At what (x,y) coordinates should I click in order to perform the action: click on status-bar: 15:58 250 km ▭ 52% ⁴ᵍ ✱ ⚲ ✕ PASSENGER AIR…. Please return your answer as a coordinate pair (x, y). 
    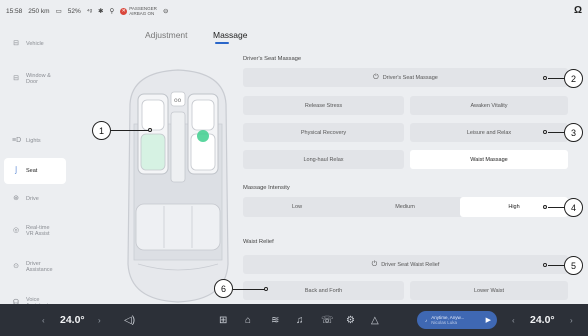
    Looking at the image, I should click on (294, 11).